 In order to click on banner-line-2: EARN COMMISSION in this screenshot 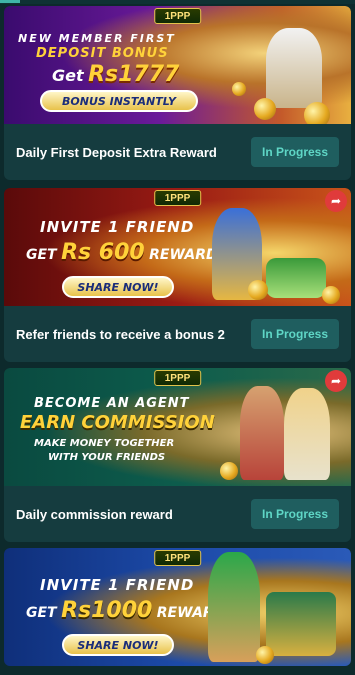, I will do `click(117, 422)`.